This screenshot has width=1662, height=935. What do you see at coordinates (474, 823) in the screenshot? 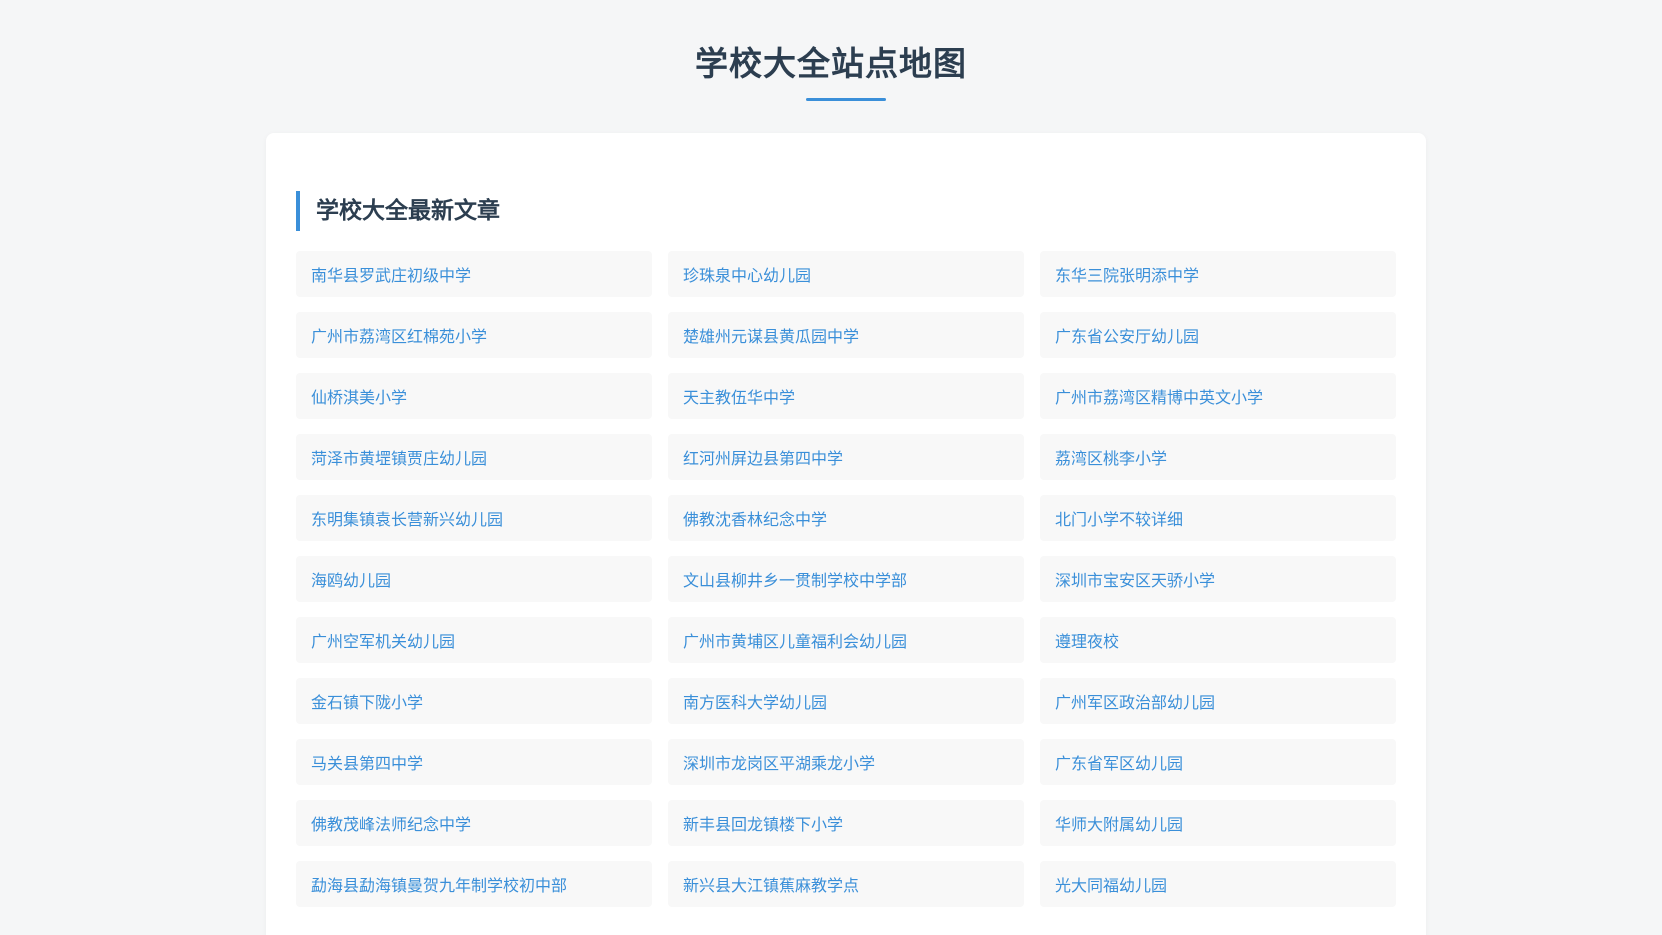
I see `article-link: 佛教茂峰法师纪念中学` at bounding box center [474, 823].